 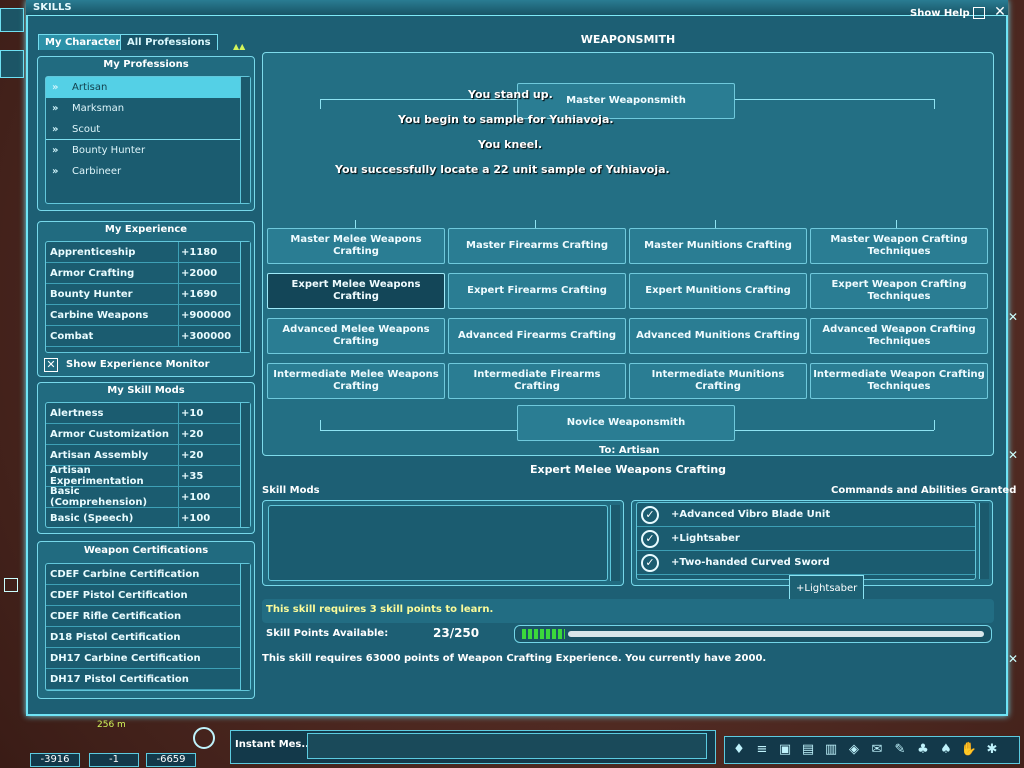 I want to click on tab-all-professions: All Professions, so click(x=169, y=42).